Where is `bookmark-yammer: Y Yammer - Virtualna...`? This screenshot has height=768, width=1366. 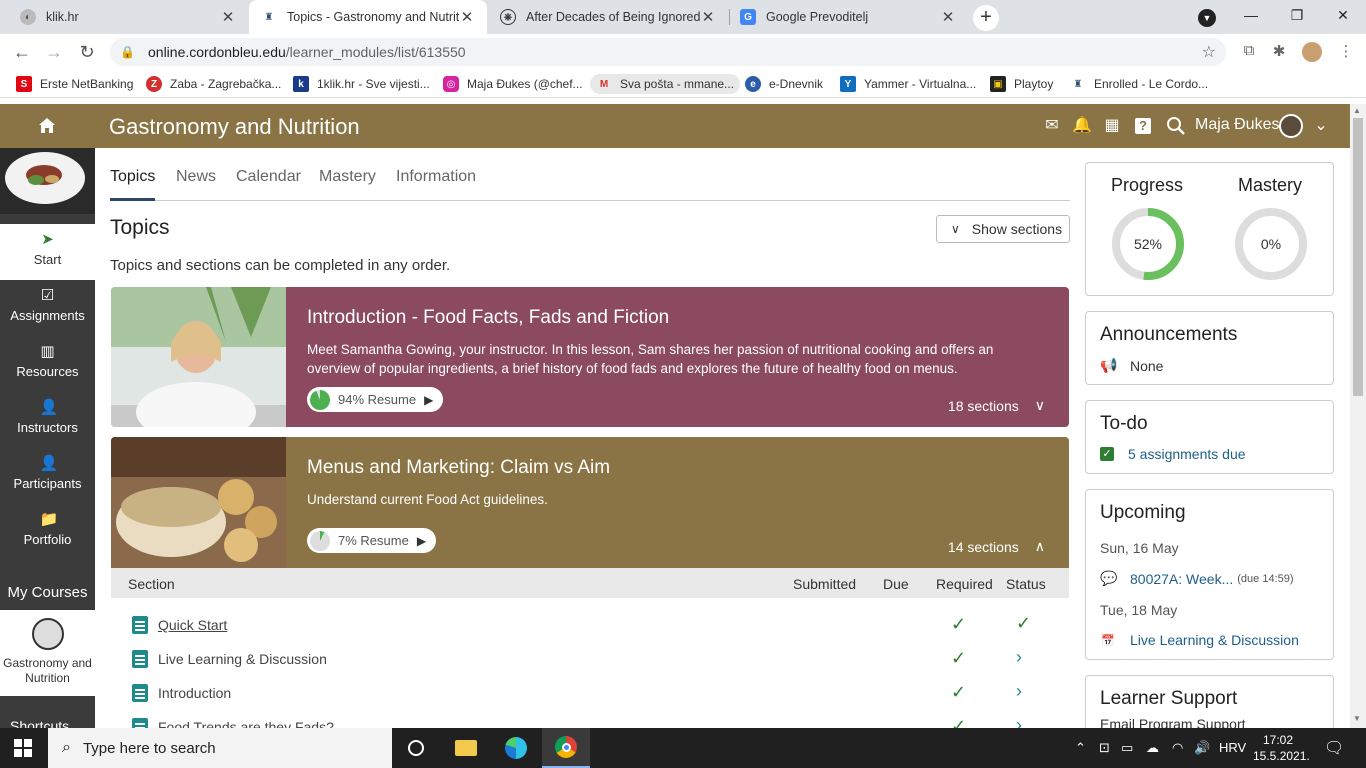
bookmark-yammer: Y Yammer - Virtualna... is located at coordinates (908, 84).